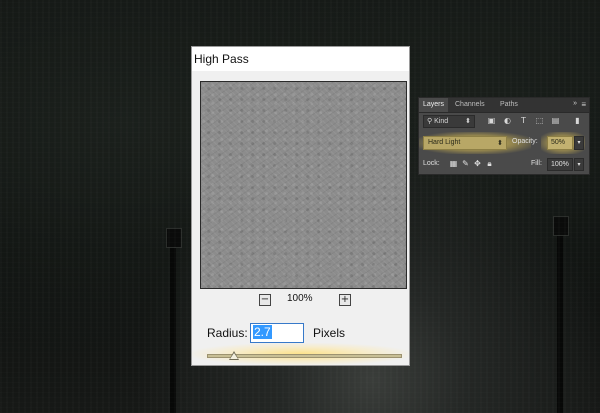  What do you see at coordinates (477, 164) in the screenshot?
I see `lock-position-icon: ✥` at bounding box center [477, 164].